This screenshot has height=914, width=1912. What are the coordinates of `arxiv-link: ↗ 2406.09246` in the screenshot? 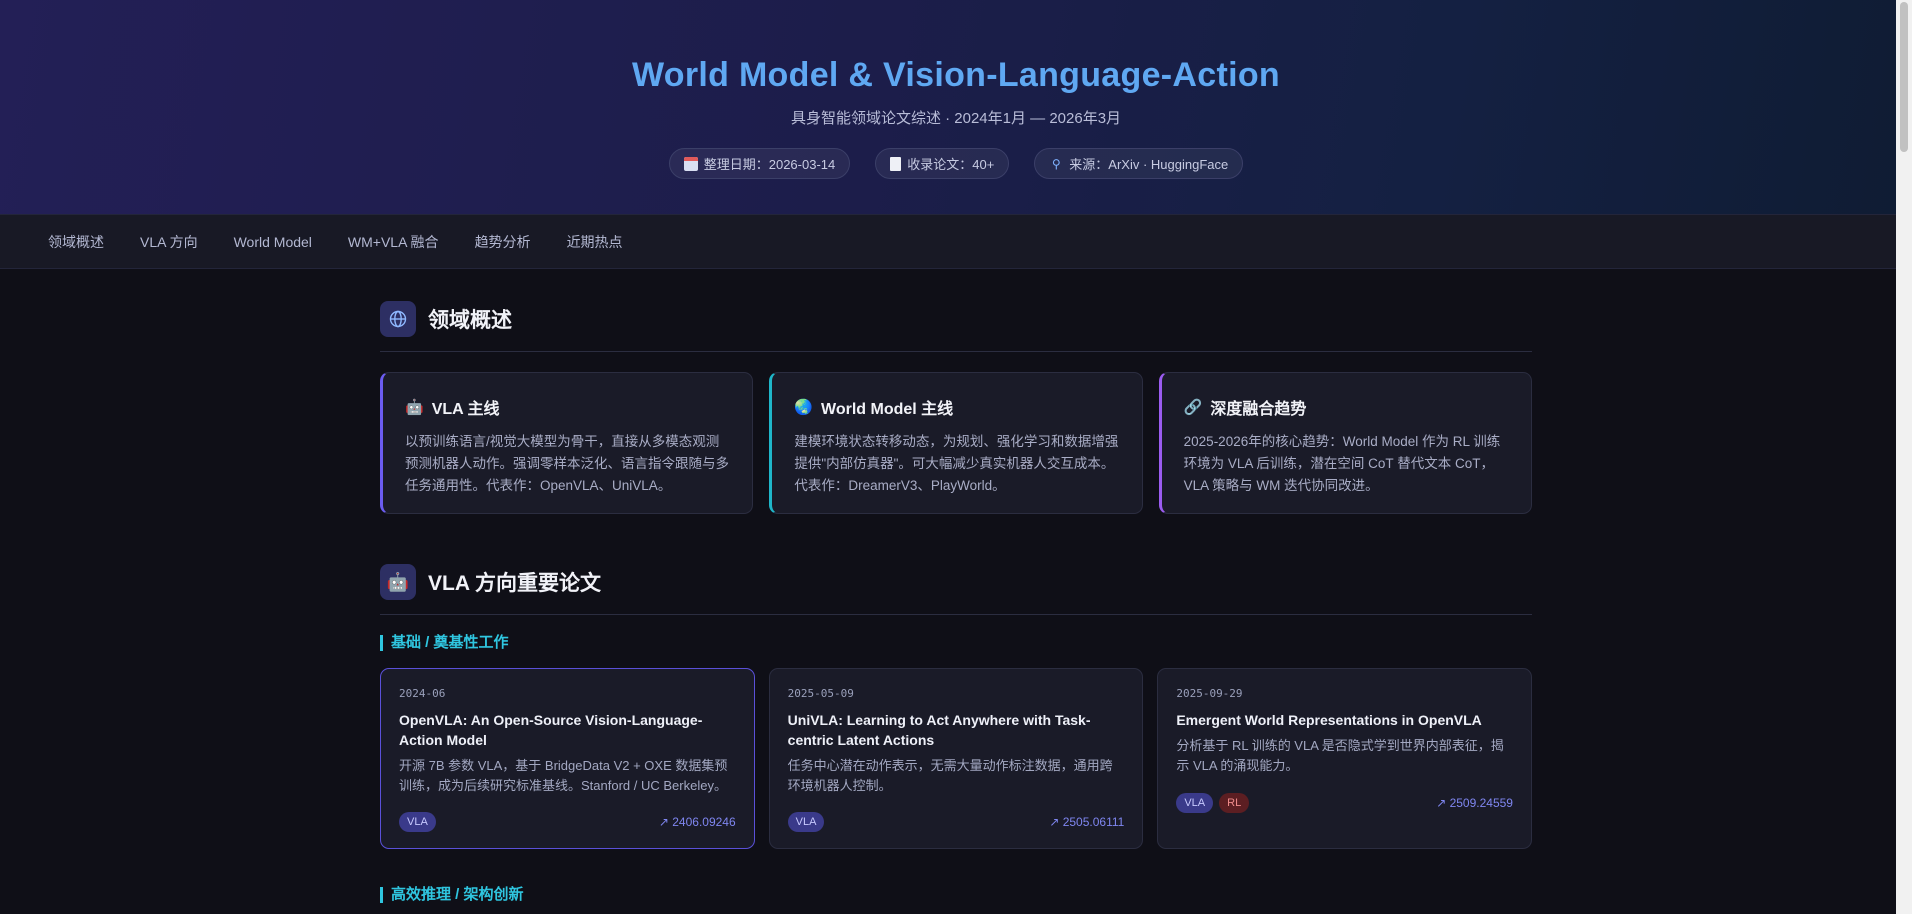 It's located at (697, 822).